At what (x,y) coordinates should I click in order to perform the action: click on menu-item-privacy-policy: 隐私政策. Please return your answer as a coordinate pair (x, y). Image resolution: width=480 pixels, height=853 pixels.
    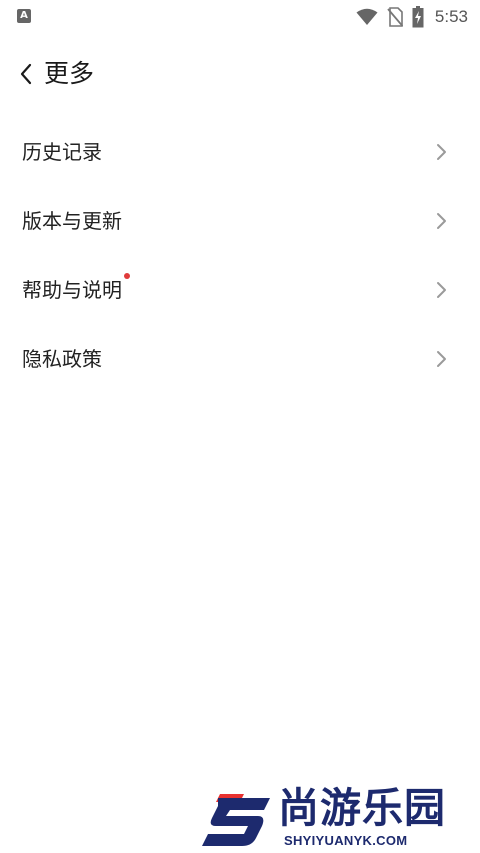
    Looking at the image, I should click on (240, 359).